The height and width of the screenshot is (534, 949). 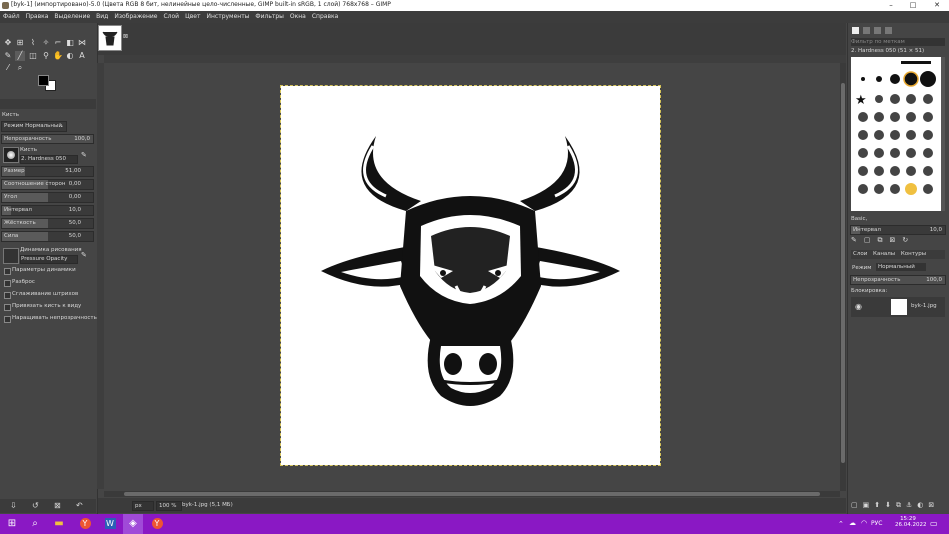 I want to click on free-select-icon: ⌇, so click(x=33, y=43).